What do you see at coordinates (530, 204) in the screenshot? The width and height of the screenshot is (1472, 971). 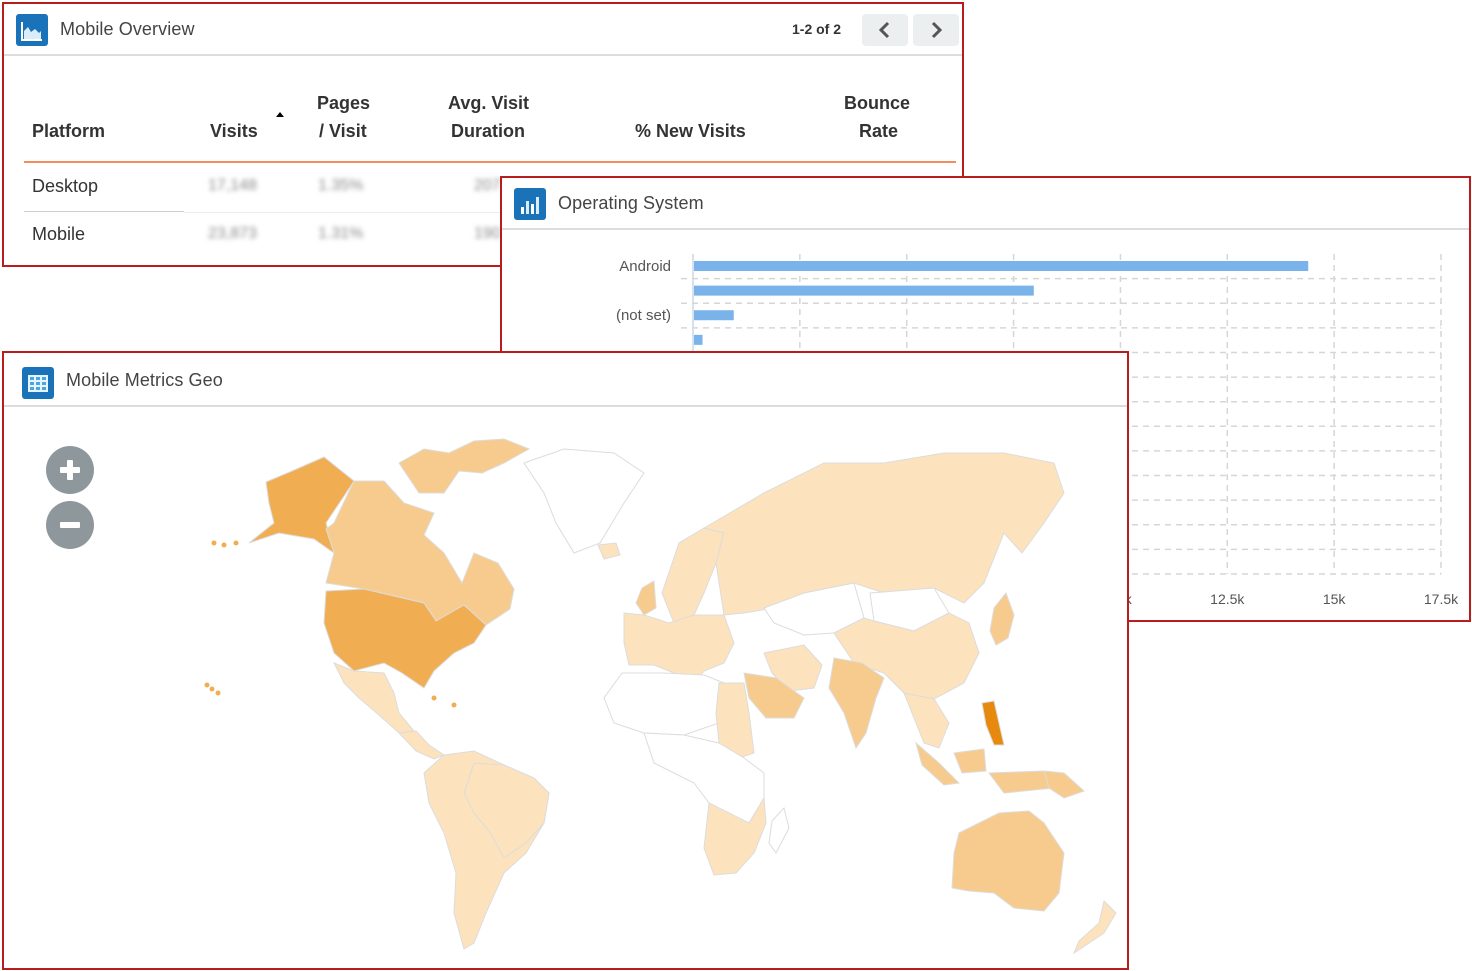 I see `bar-chart-icon` at bounding box center [530, 204].